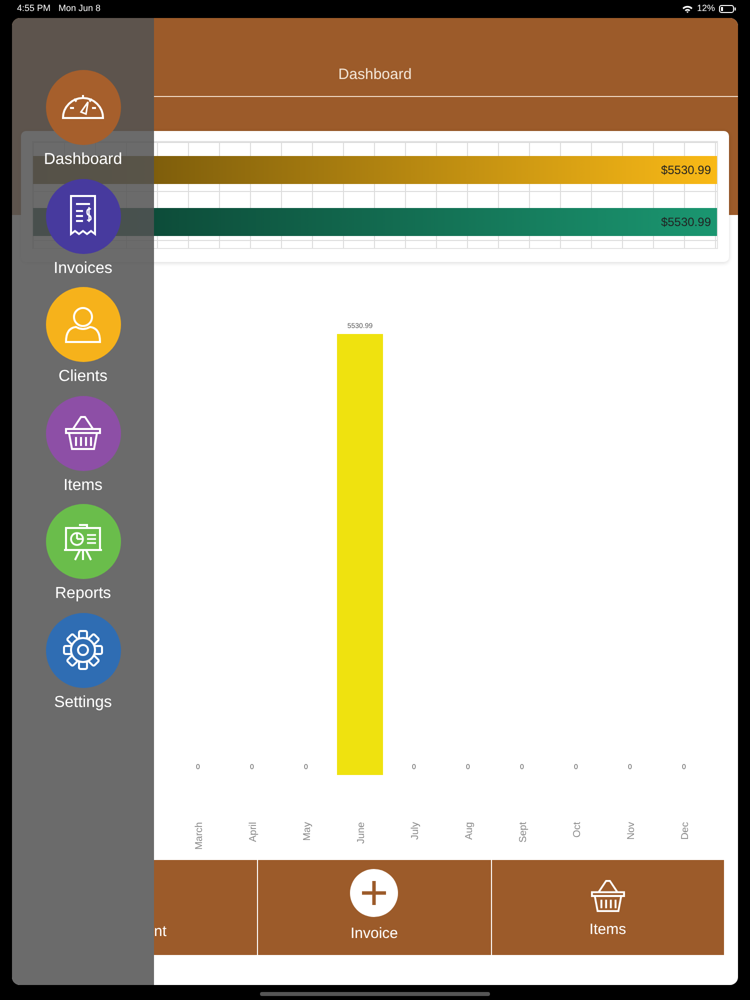  Describe the element at coordinates (685, 831) in the screenshot. I see `month-label: Dec` at that location.